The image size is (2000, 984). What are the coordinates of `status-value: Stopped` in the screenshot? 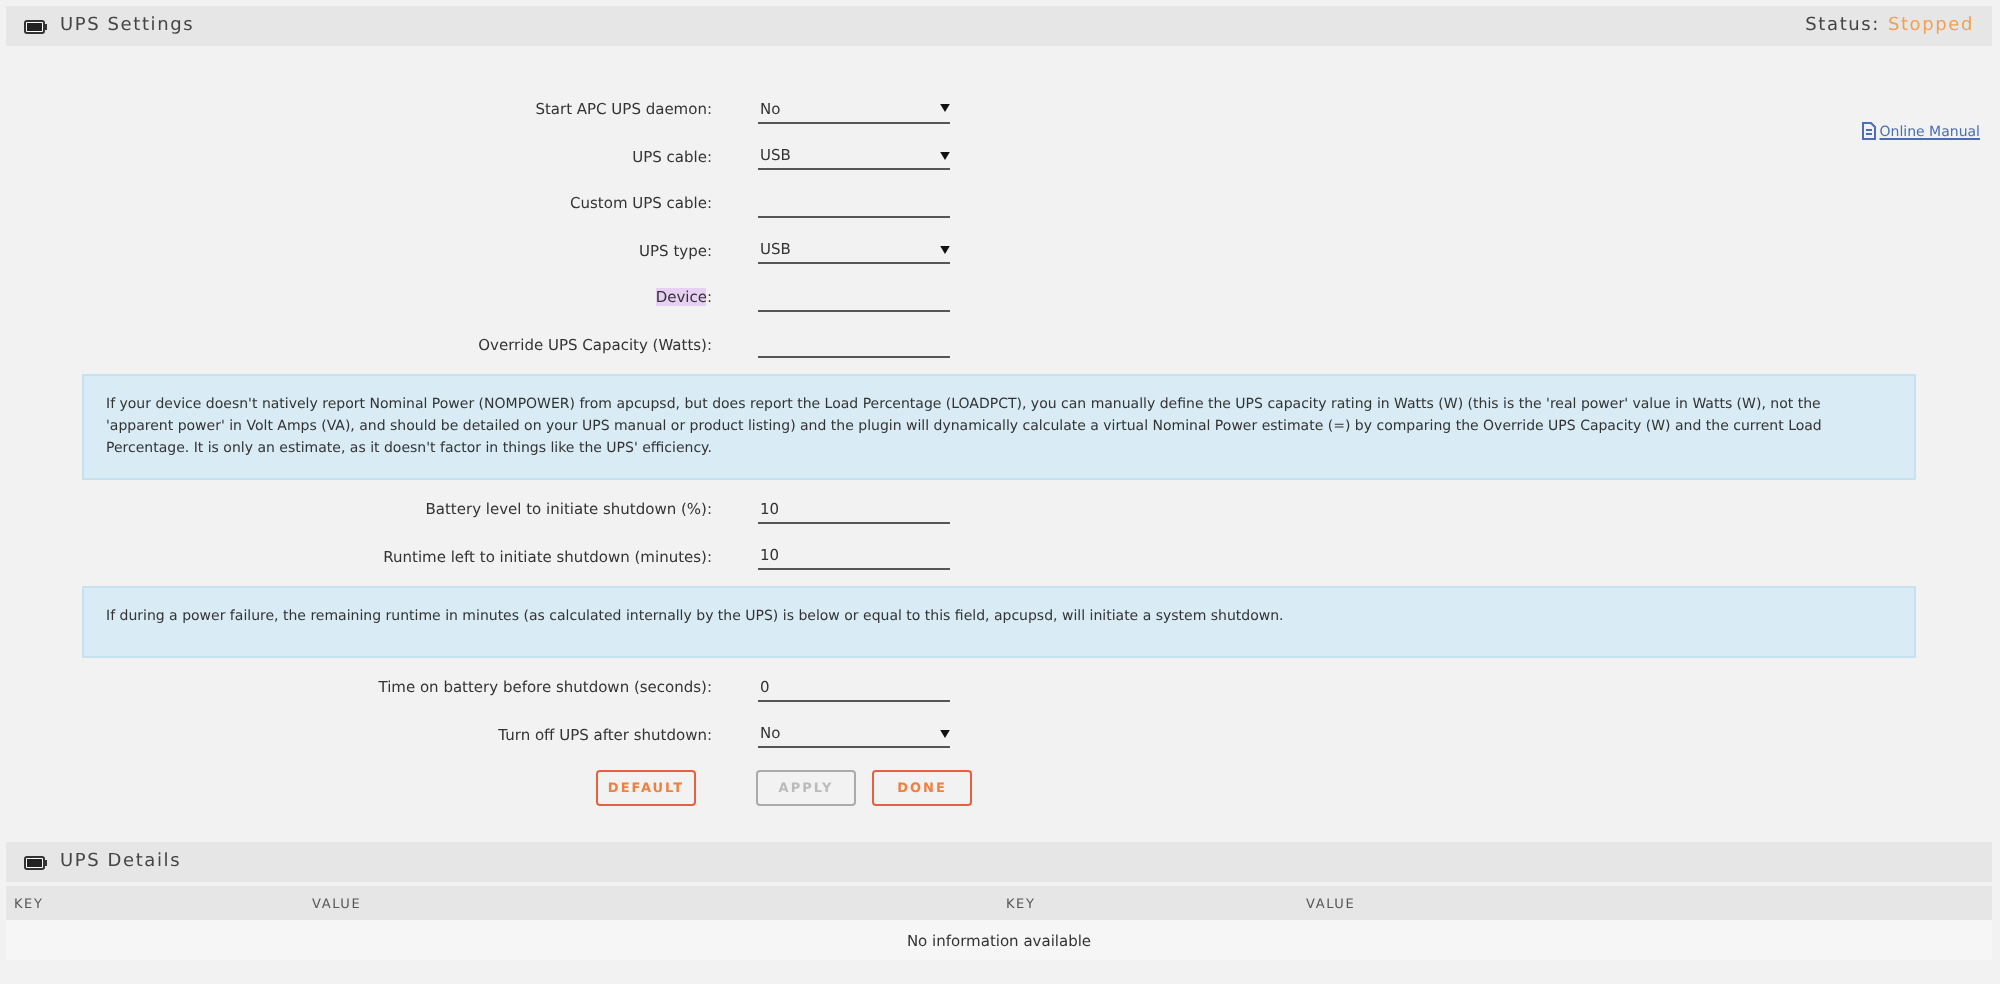 It's located at (1930, 26).